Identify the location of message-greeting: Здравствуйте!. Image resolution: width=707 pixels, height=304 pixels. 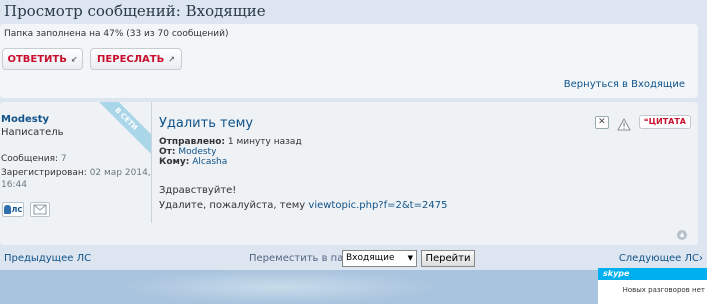
(198, 190).